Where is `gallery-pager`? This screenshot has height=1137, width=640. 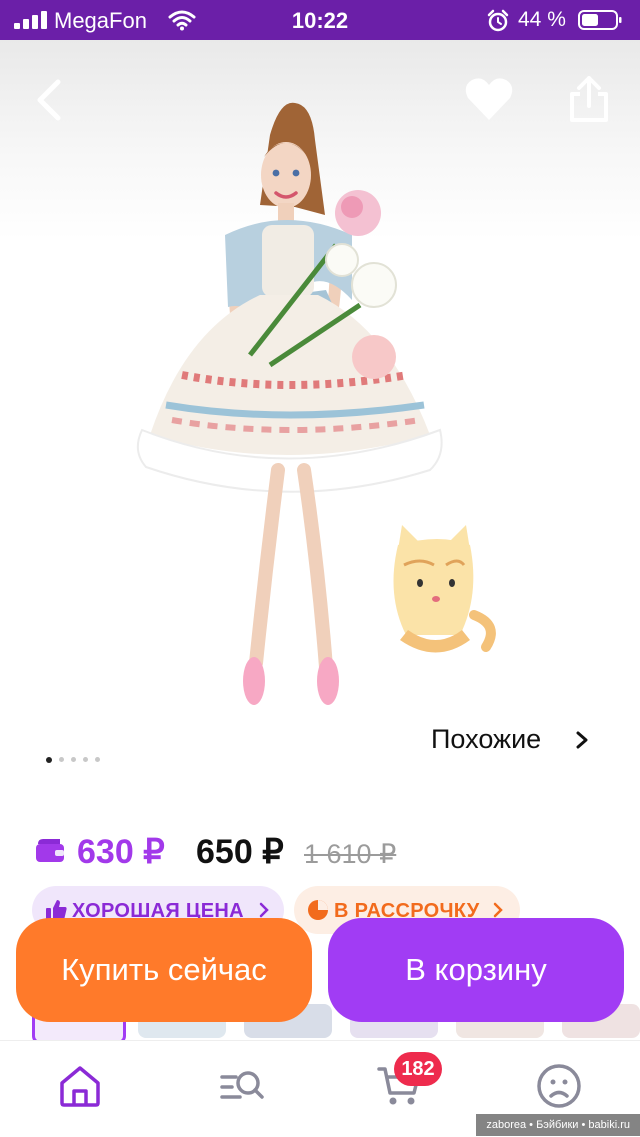
gallery-pager is located at coordinates (76, 757).